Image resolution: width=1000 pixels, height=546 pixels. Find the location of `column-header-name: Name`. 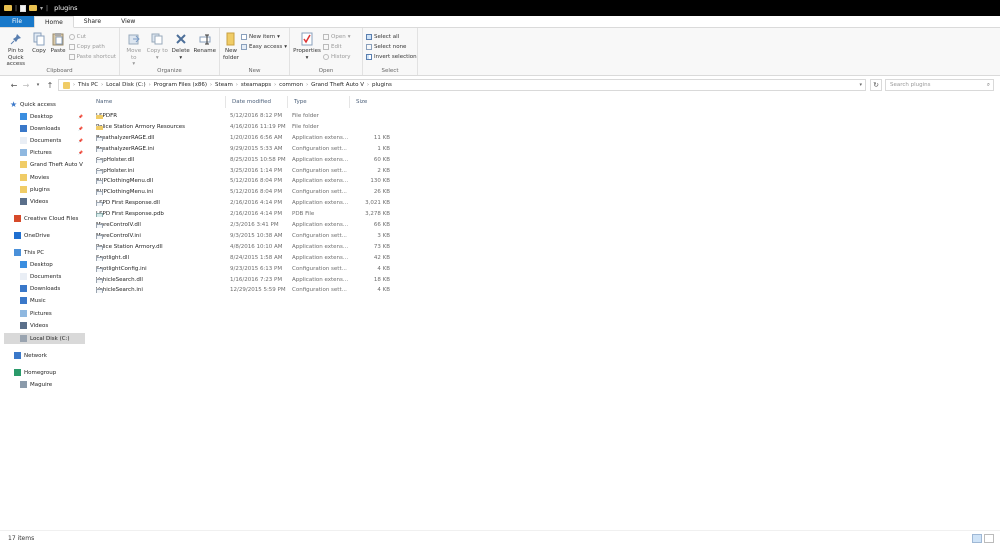

column-header-name: Name is located at coordinates (158, 102).